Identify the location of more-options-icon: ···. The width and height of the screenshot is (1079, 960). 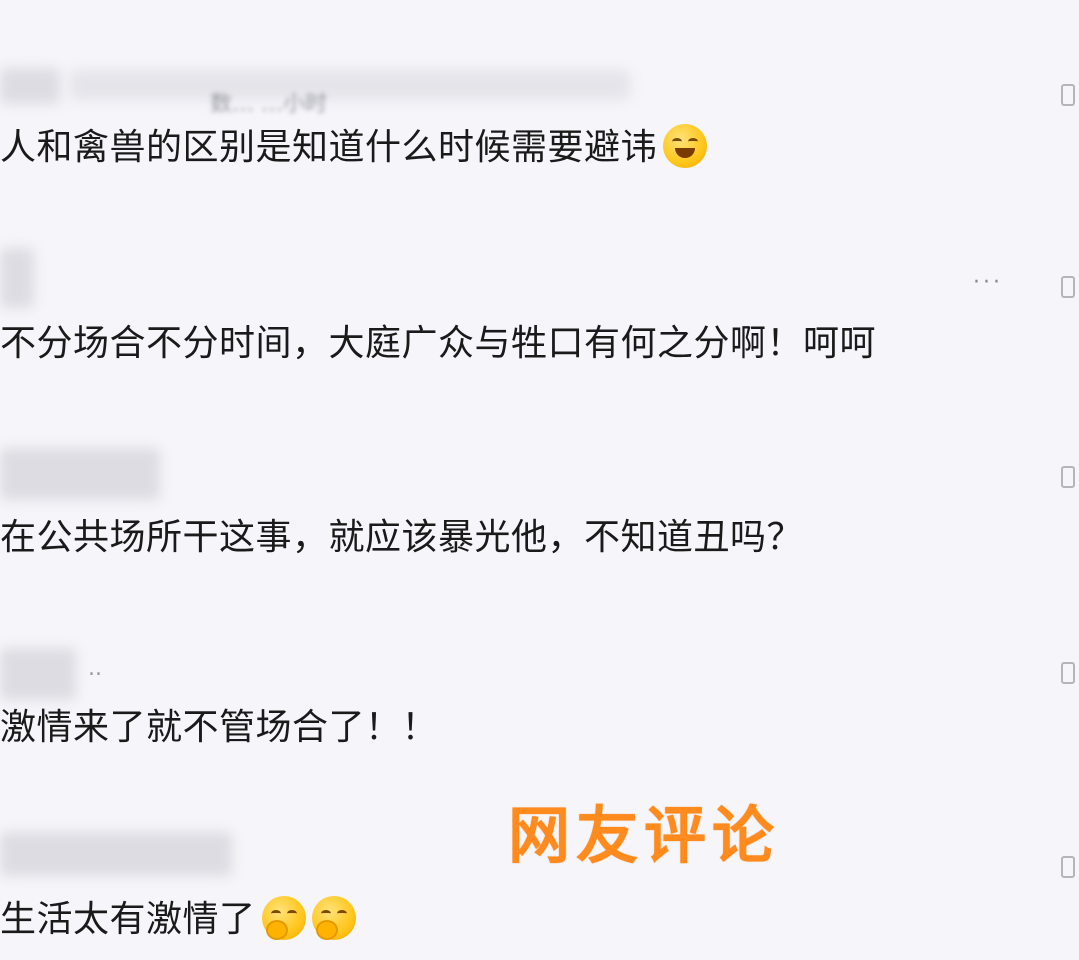
(988, 282).